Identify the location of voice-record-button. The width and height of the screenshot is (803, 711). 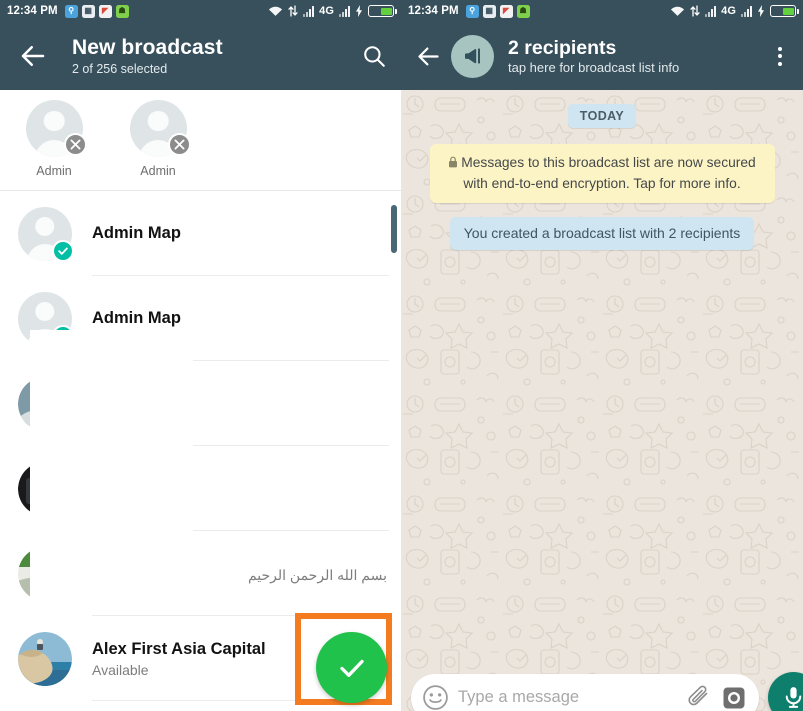
(785, 691).